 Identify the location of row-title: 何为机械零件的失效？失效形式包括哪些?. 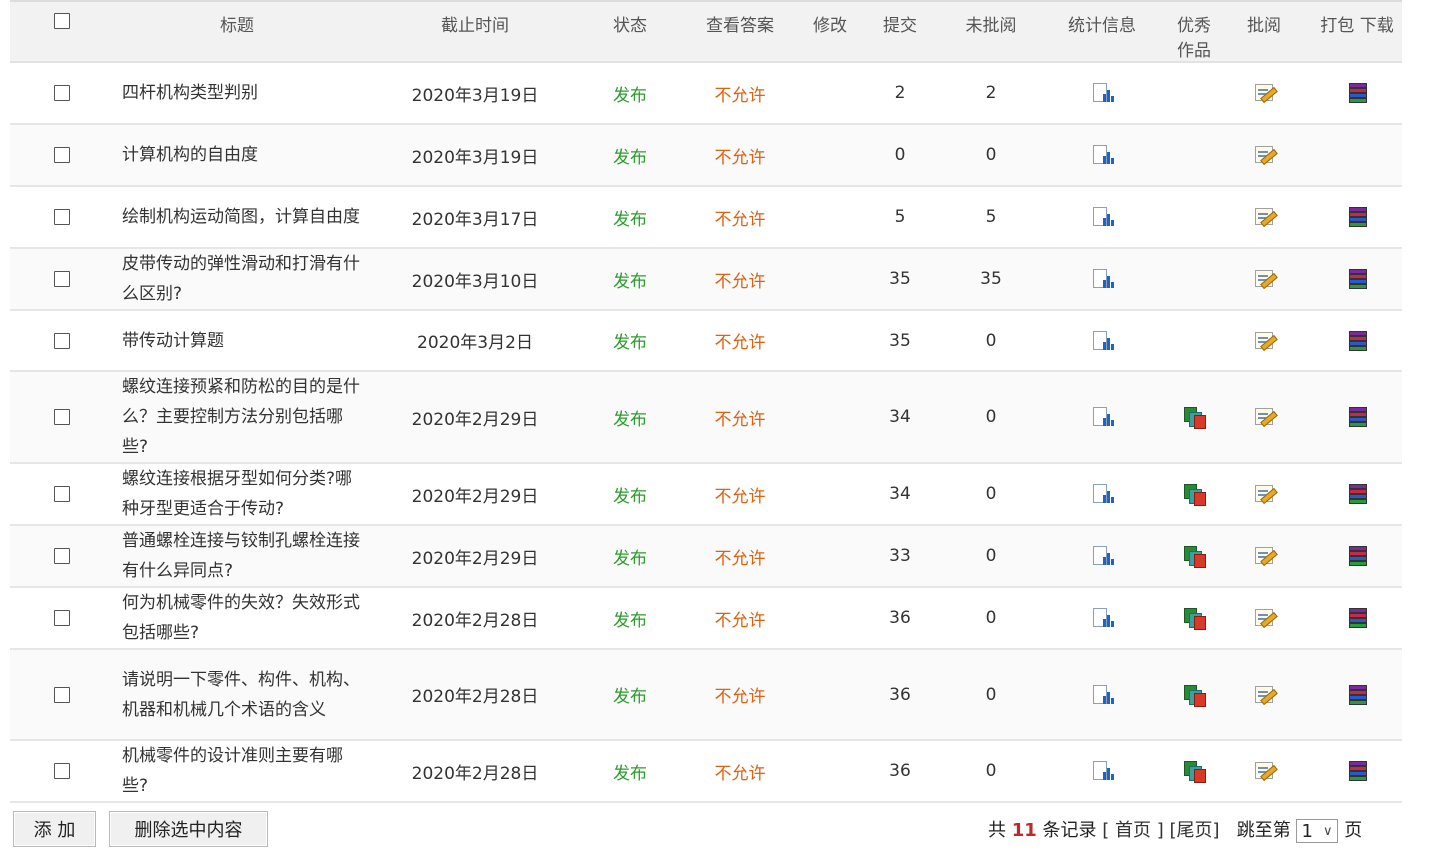
(237, 618).